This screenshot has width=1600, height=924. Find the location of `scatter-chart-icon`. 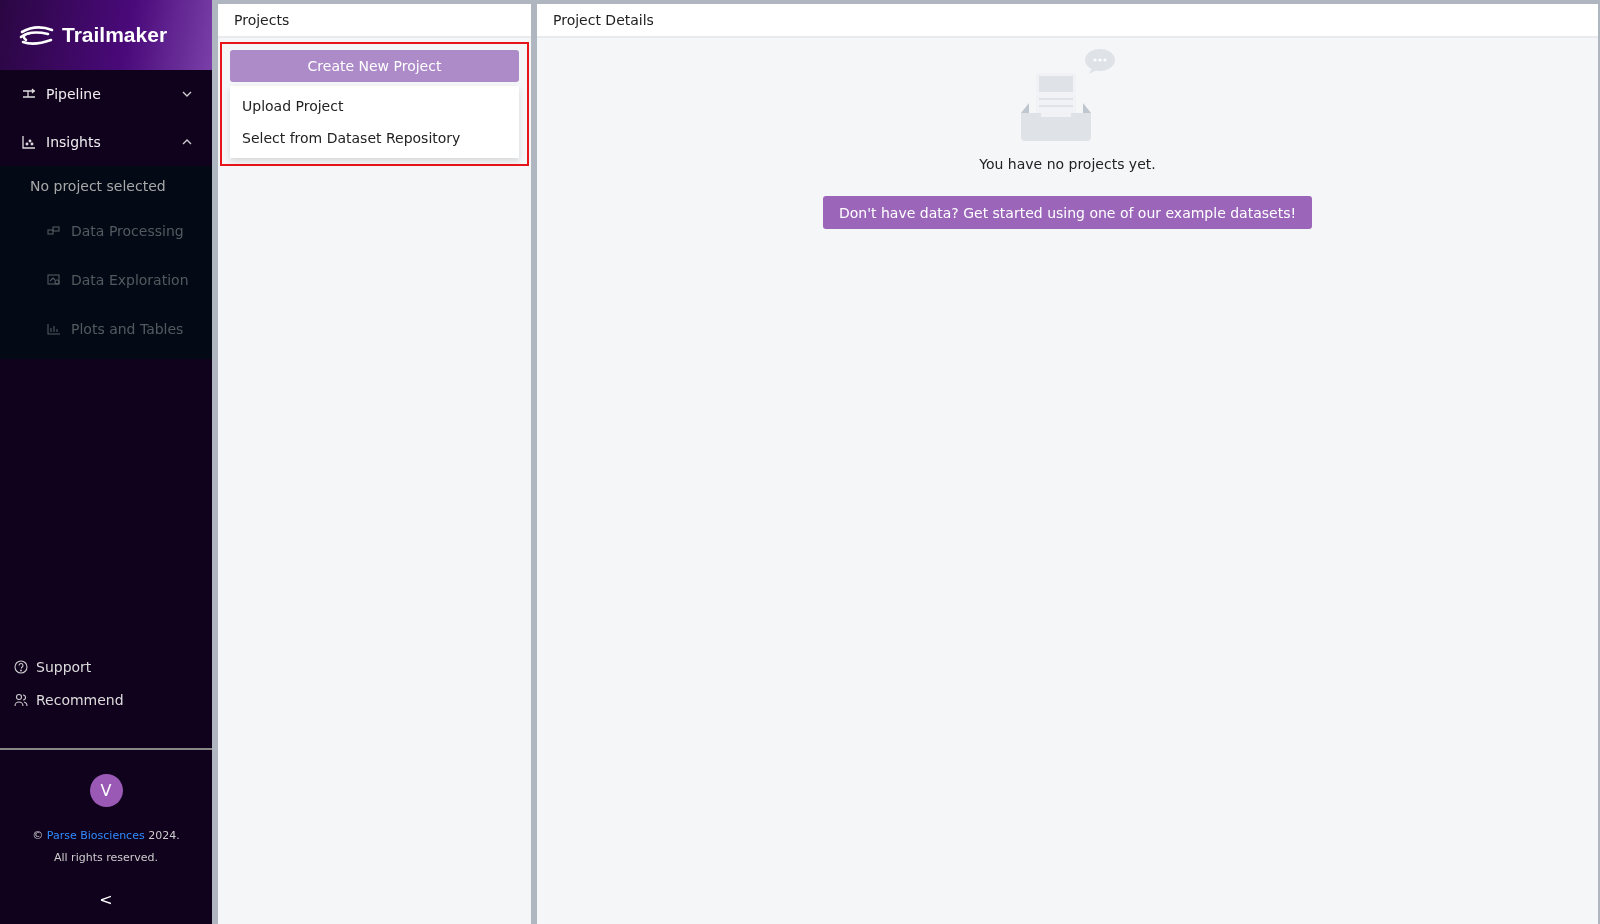

scatter-chart-icon is located at coordinates (29, 142).